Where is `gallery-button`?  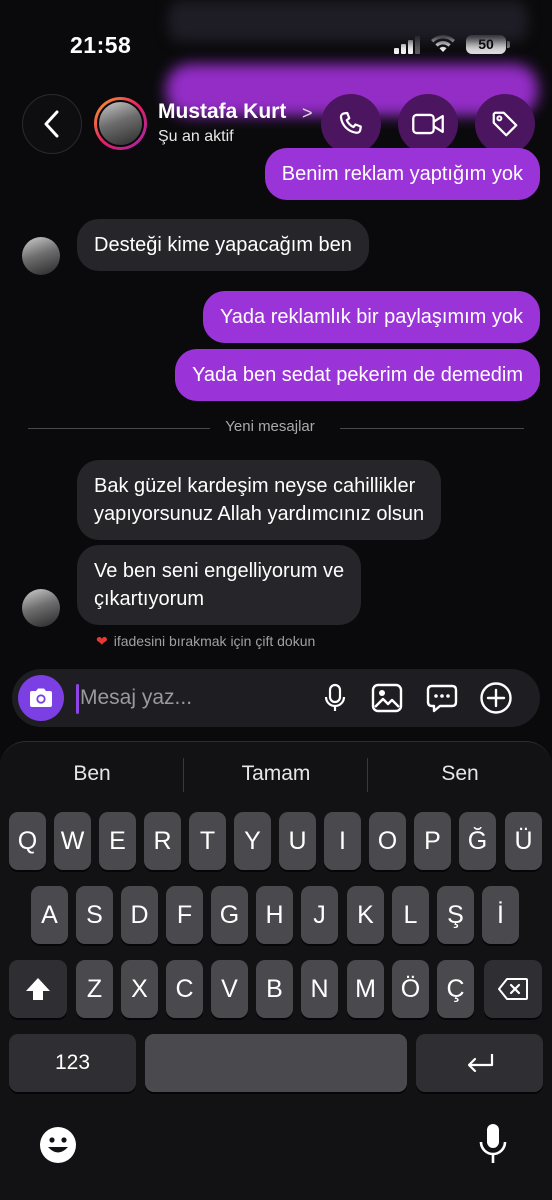
gallery-button is located at coordinates (387, 698).